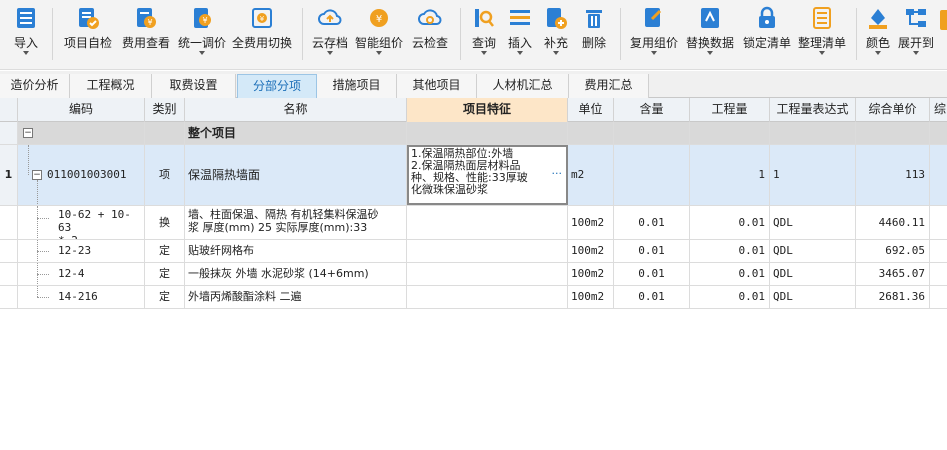  I want to click on lock-label: 锁定清单, so click(766, 43).